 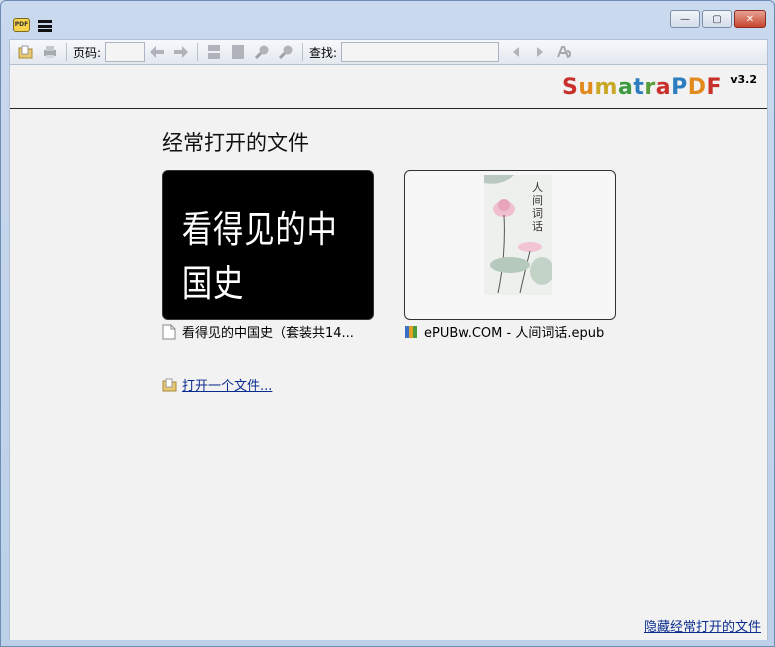 What do you see at coordinates (537, 207) in the screenshot?
I see `cover-title: 人间词话` at bounding box center [537, 207].